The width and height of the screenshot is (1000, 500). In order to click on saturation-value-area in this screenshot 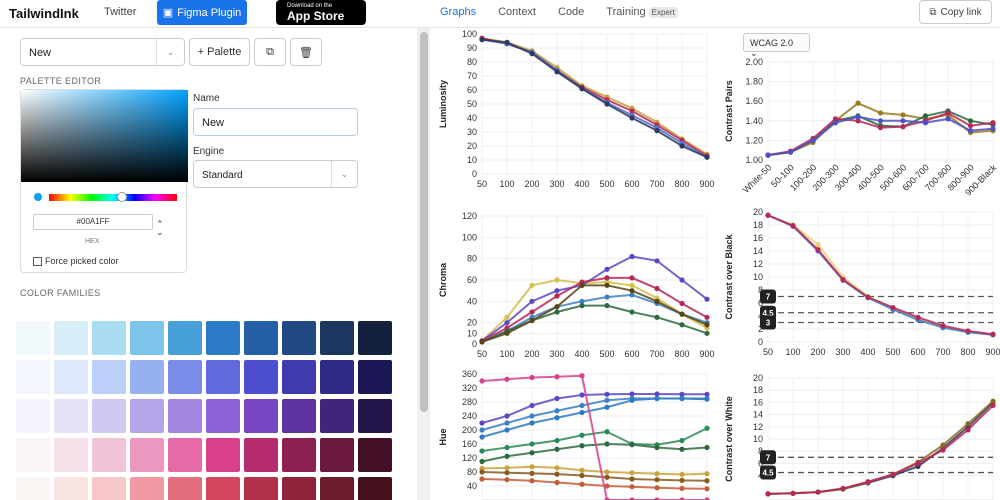, I will do `click(104, 136)`.